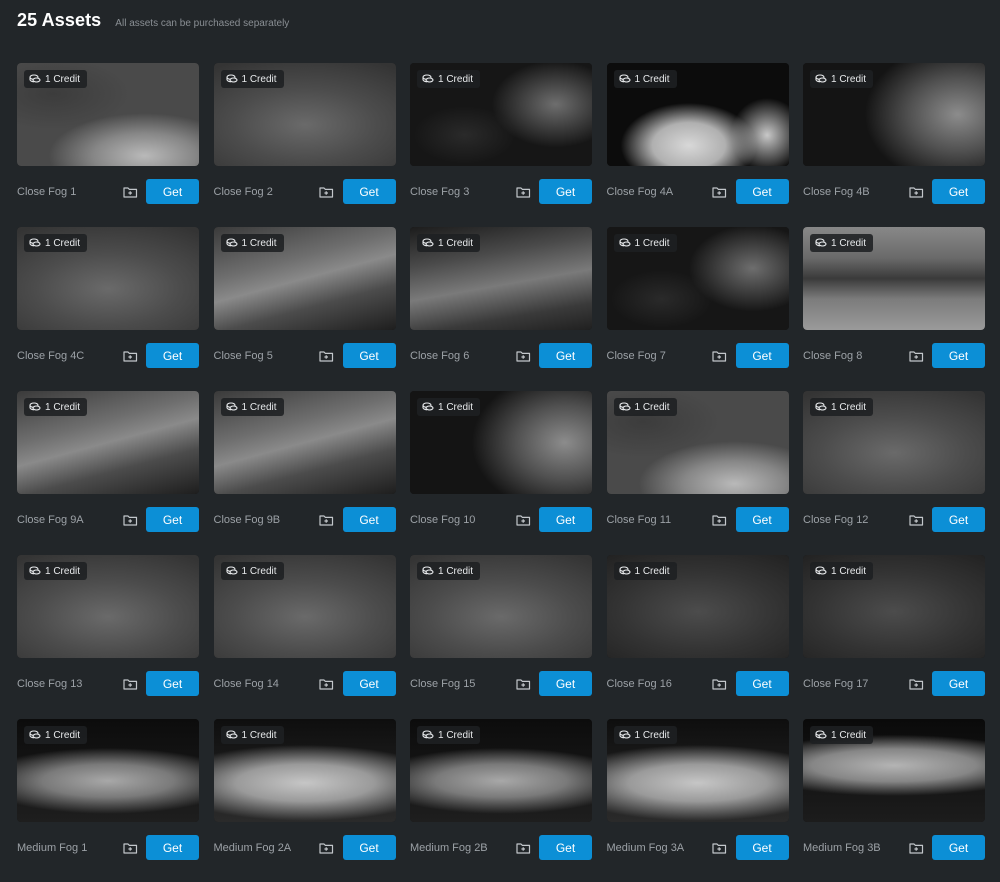 The width and height of the screenshot is (1000, 882). Describe the element at coordinates (50, 683) in the screenshot. I see `asset-name: Close Fog 13` at that location.